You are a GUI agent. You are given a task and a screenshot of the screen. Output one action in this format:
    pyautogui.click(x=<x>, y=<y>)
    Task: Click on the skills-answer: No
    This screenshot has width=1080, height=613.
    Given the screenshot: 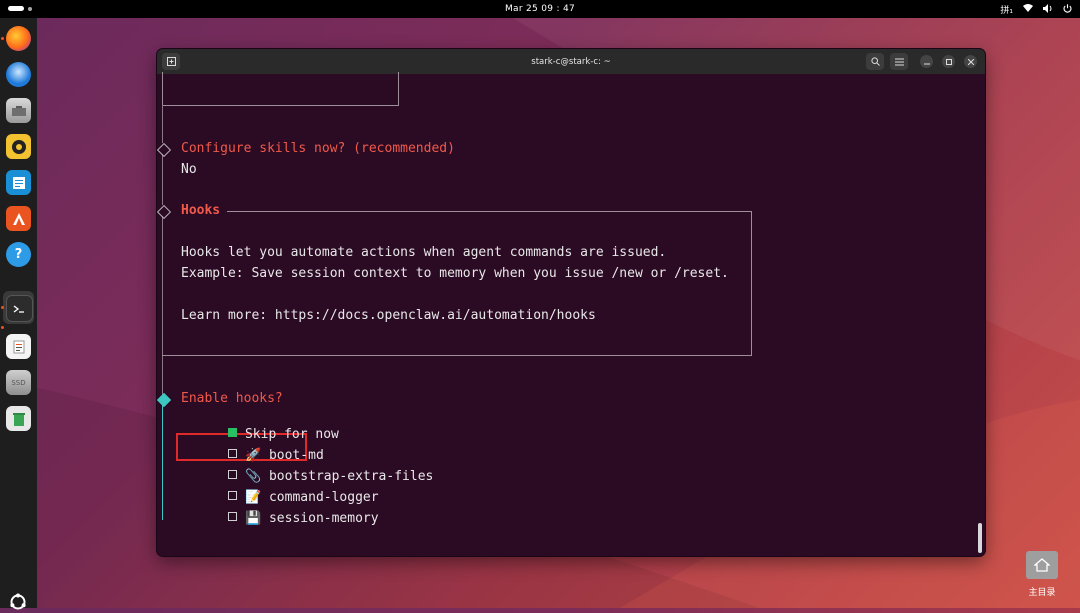 What is the action you would take?
    pyautogui.click(x=189, y=169)
    